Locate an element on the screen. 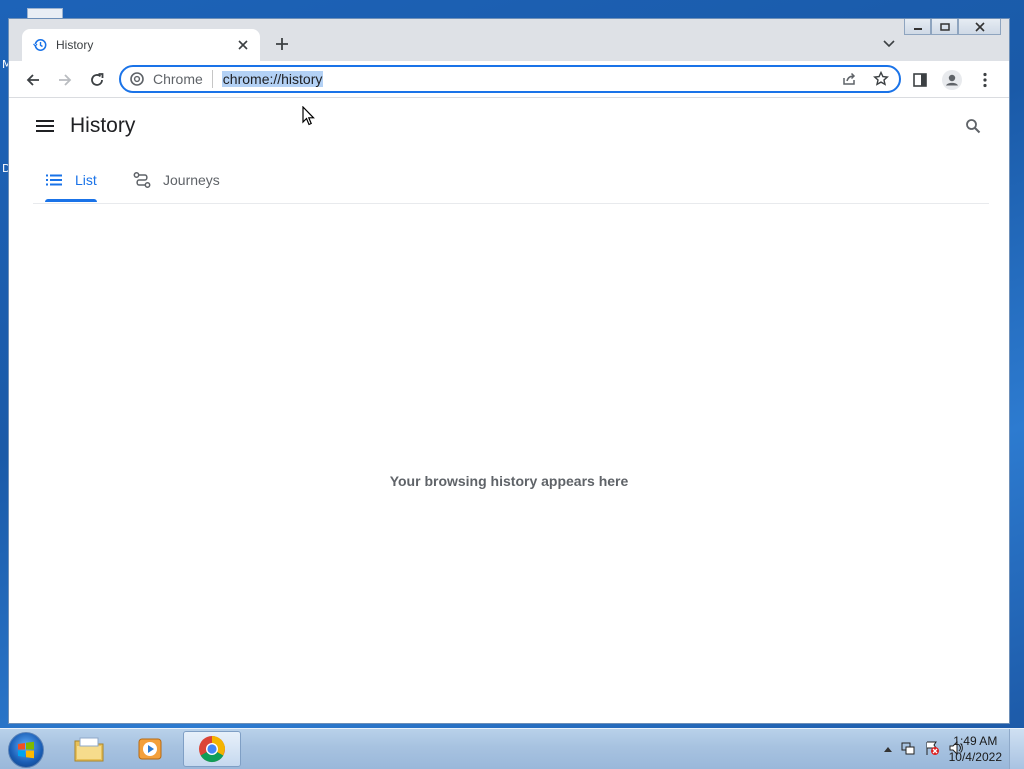 This screenshot has width=1024, height=769. reload-icon is located at coordinates (97, 79).